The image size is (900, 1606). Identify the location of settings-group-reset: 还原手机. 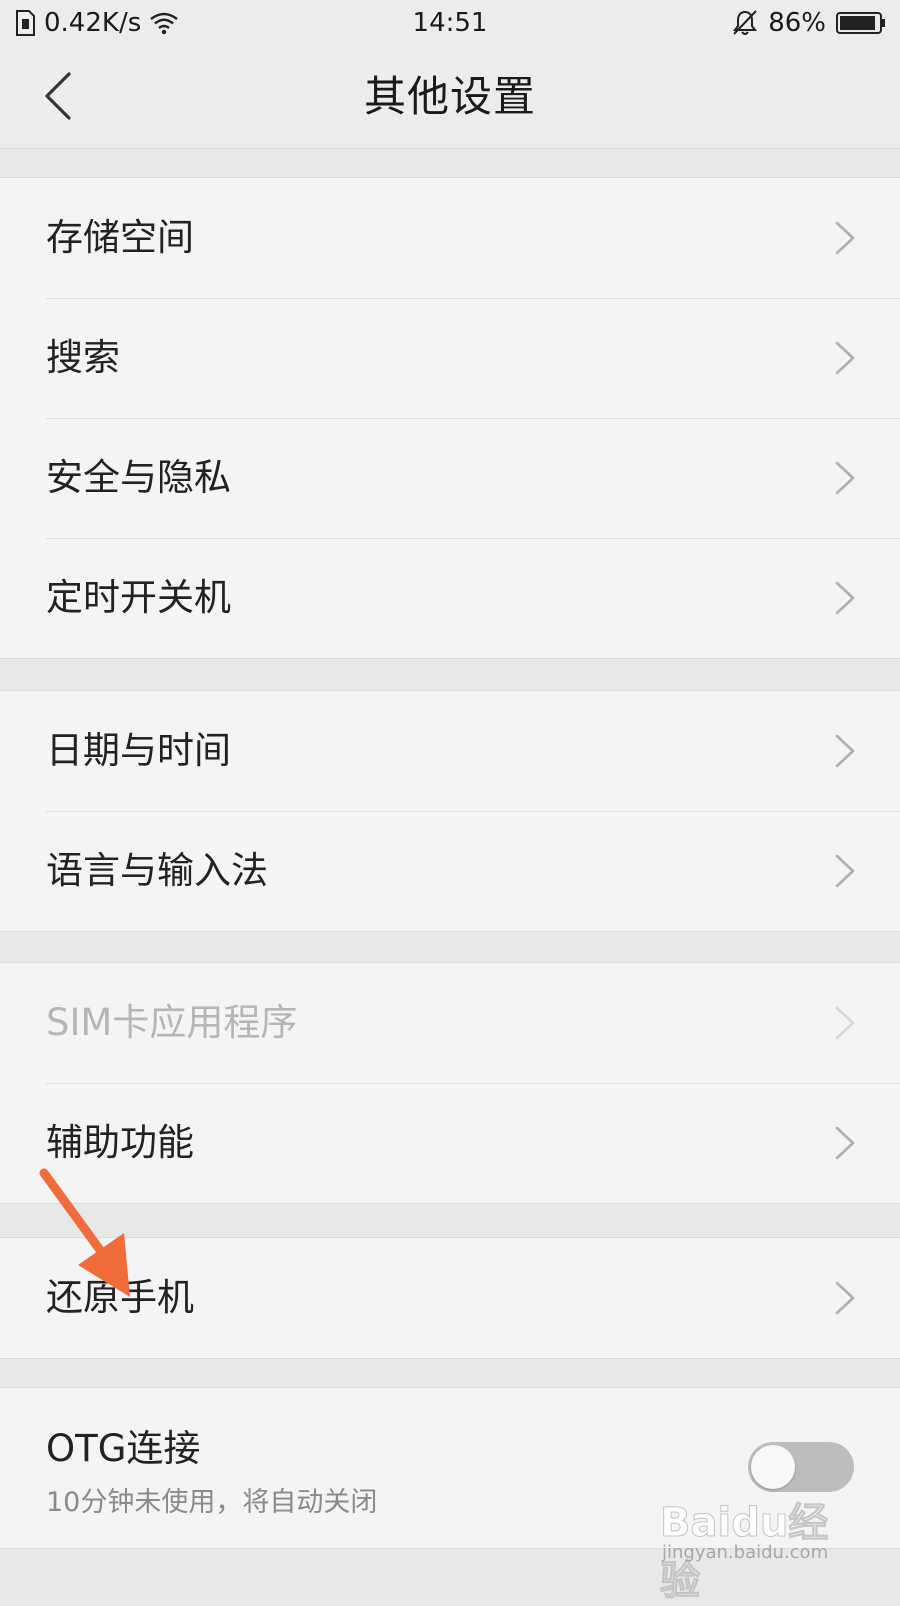
(450, 1298).